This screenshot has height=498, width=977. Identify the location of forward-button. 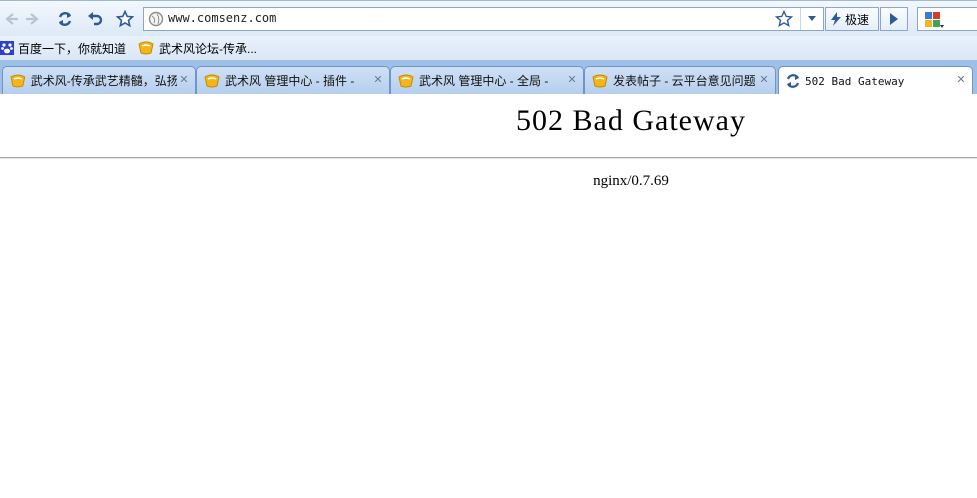
(33, 19).